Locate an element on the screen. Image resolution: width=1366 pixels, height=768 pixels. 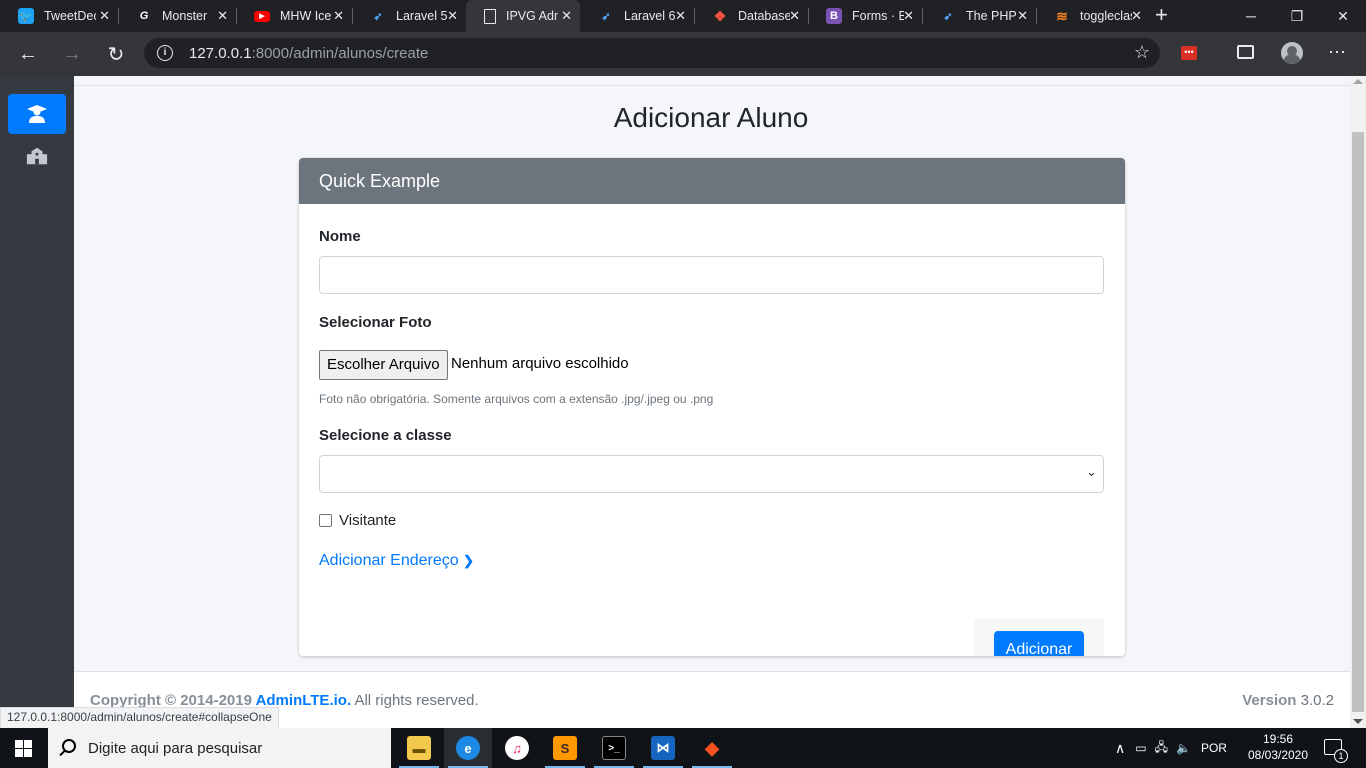
tab-laravel-6: ➶ Laravel 6 ✕ is located at coordinates (637, 16).